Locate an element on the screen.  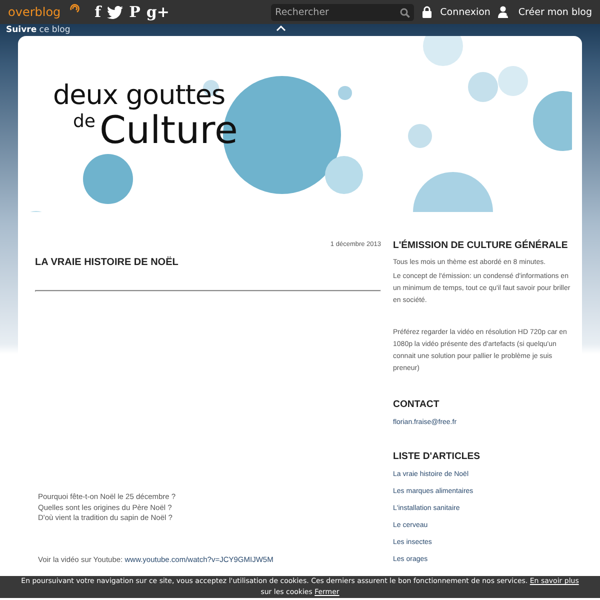
section-heading: LISTE D'ARTICLES is located at coordinates (437, 456).